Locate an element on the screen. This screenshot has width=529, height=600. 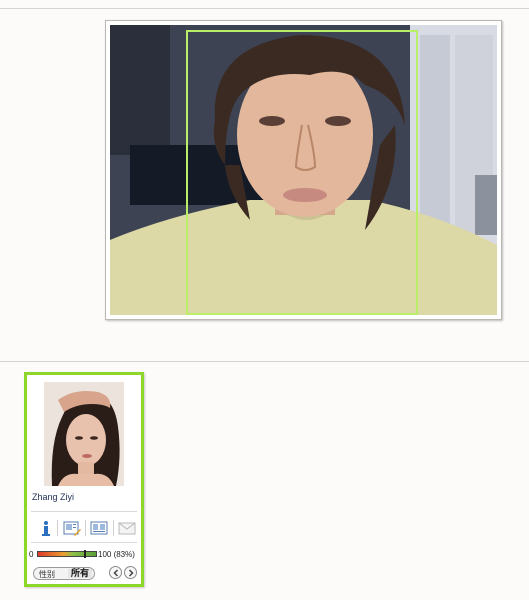
similarity-score: 0 100 (83%) is located at coordinates (85, 555).